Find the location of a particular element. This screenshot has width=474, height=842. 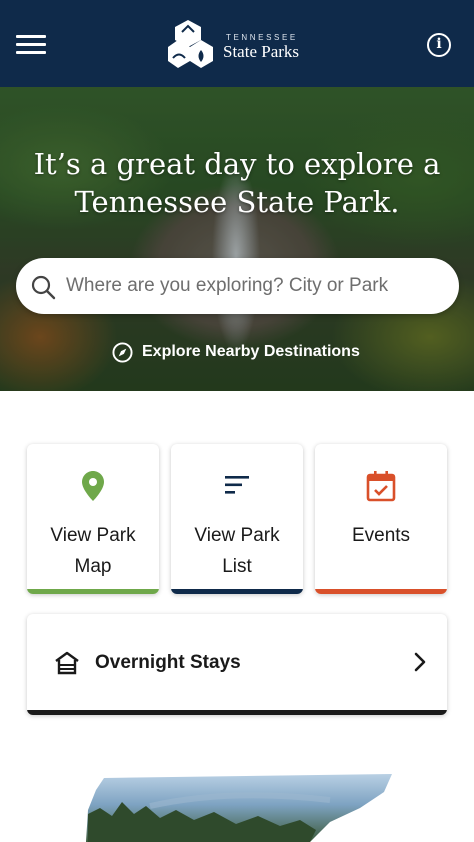

search-icon is located at coordinates (43, 287).